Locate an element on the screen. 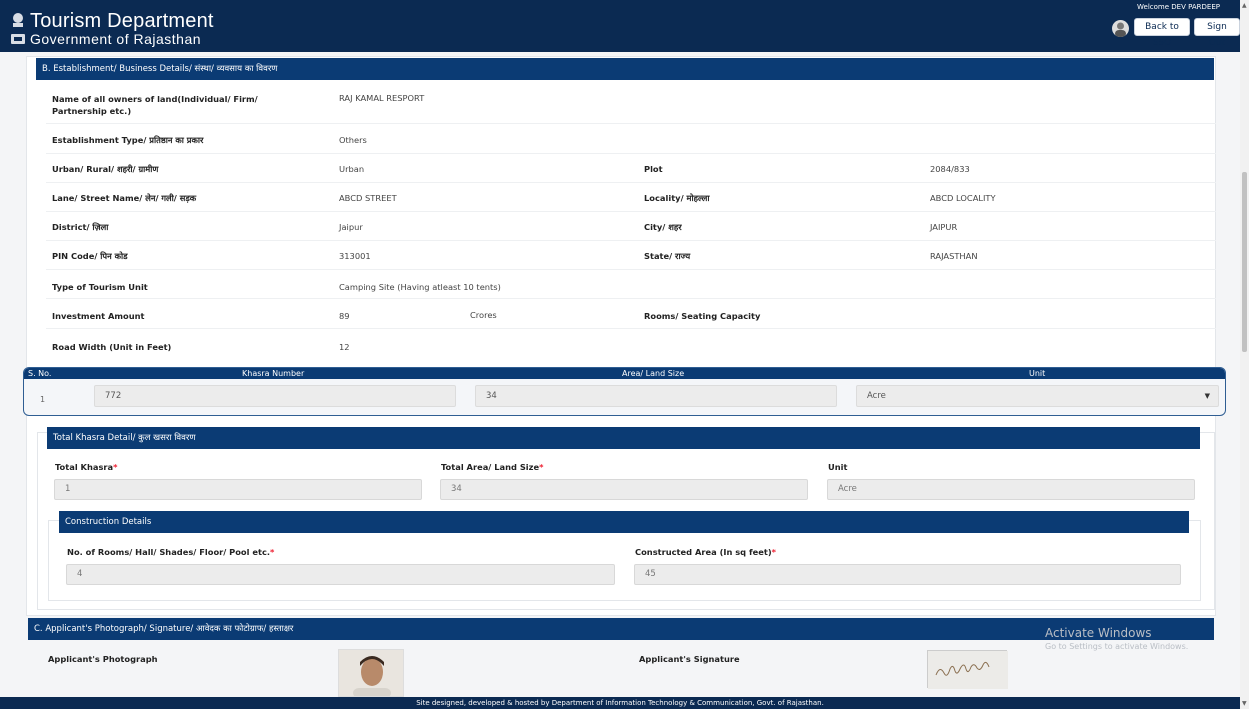  khasra-unit-value: Acre is located at coordinates (876, 396).